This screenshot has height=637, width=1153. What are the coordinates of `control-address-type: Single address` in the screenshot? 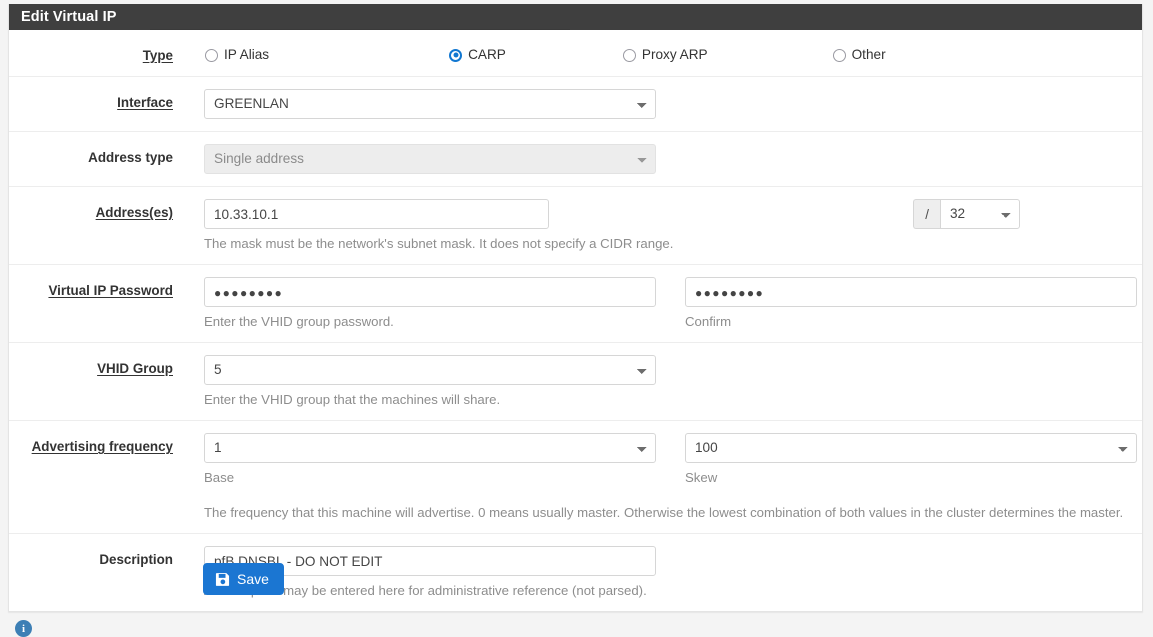 It's located at (657, 159).